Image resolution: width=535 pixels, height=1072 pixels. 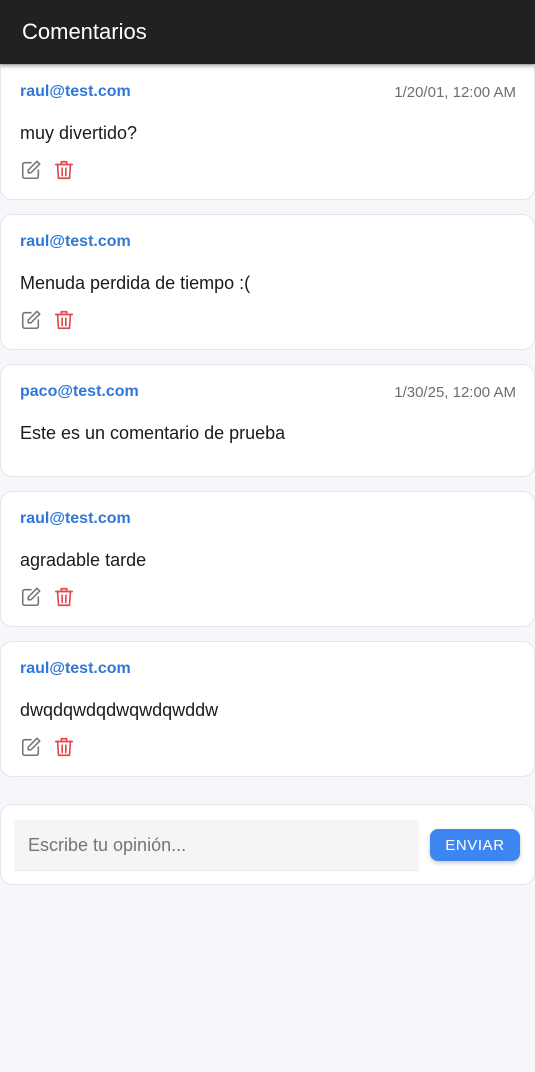 What do you see at coordinates (79, 133) in the screenshot?
I see `comment-text: muy divertido?` at bounding box center [79, 133].